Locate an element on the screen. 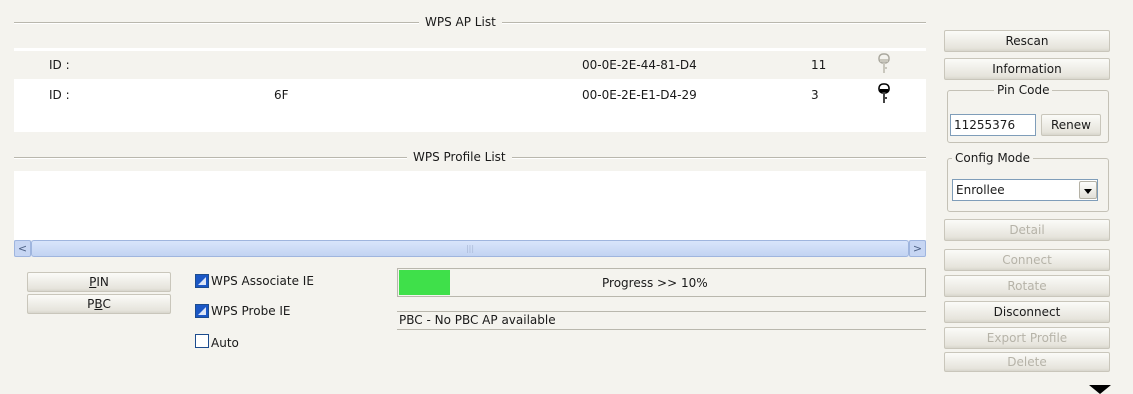 The height and width of the screenshot is (394, 1133). pin-button: PIN is located at coordinates (99, 282).